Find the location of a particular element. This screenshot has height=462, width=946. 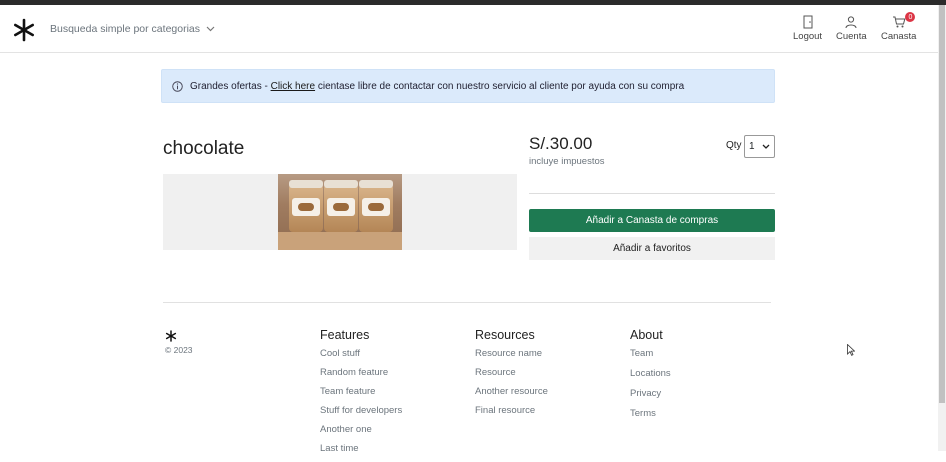

footer-link: Locations is located at coordinates (650, 378).